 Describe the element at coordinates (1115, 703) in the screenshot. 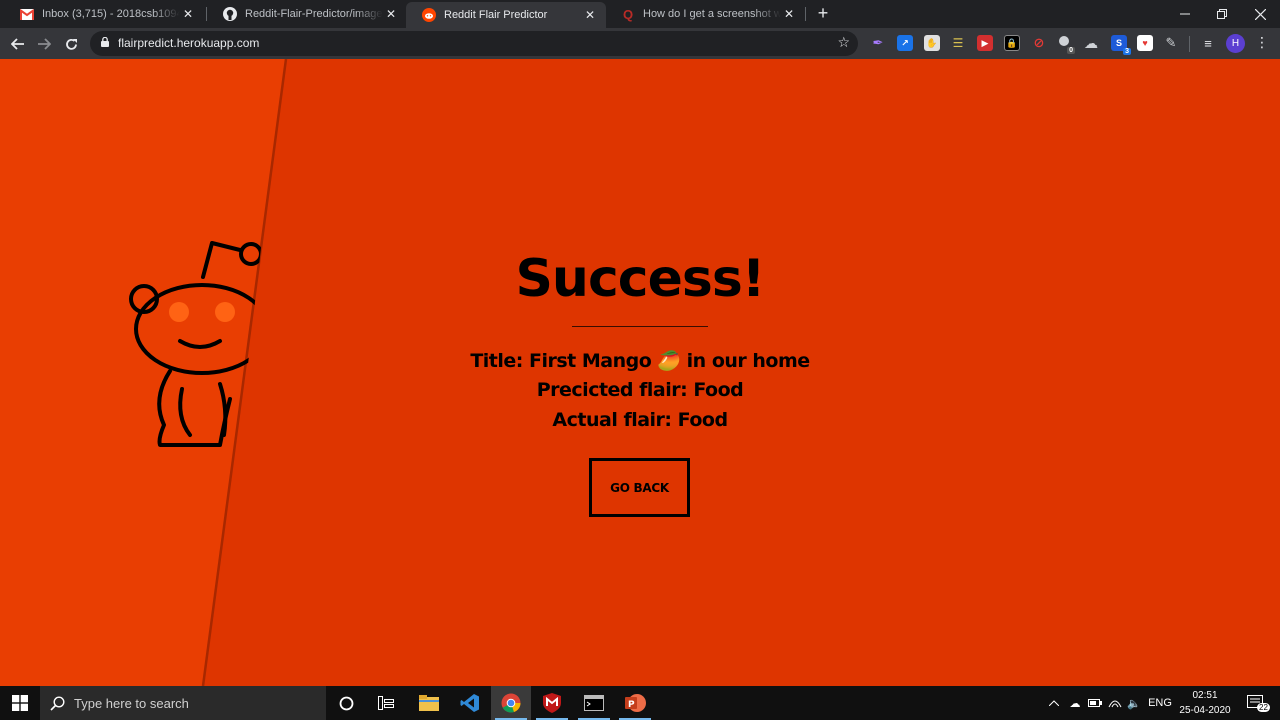

I see `wifi-icon` at that location.